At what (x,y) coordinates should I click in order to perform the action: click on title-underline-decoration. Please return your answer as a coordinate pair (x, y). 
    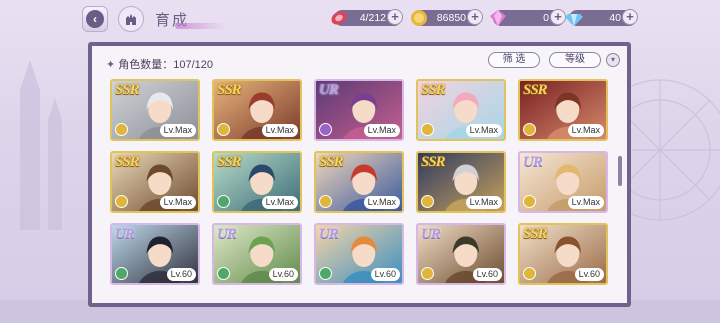
    Looking at the image, I should click on (200, 26).